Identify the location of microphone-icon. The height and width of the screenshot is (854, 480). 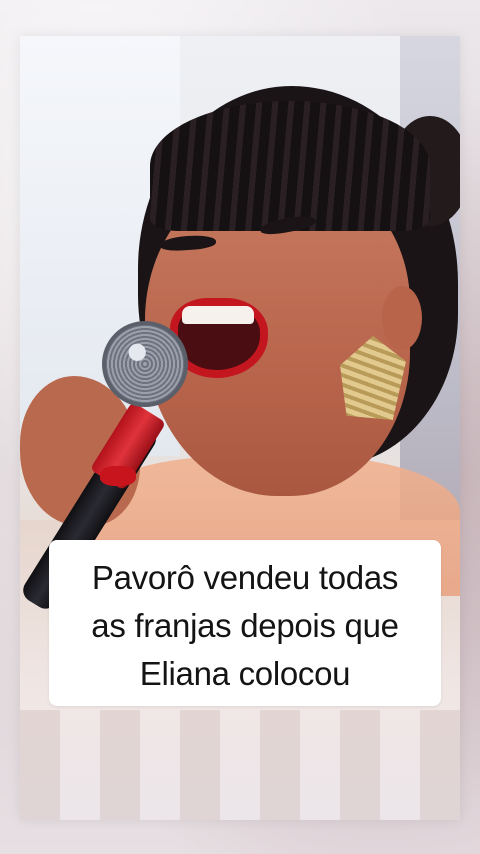
(145, 364).